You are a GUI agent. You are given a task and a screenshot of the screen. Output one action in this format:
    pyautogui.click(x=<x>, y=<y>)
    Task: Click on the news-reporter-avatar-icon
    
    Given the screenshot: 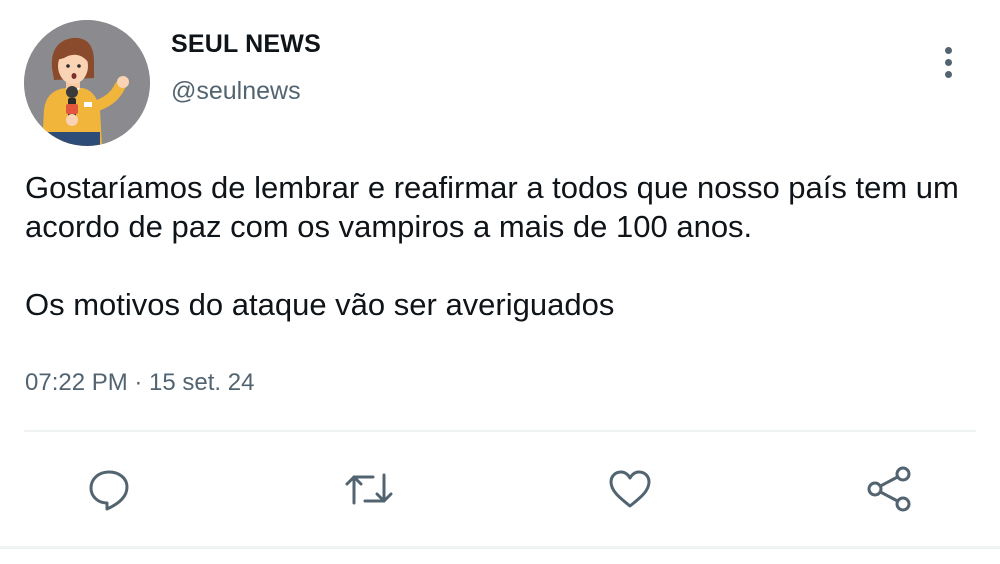 What is the action you would take?
    pyautogui.click(x=87, y=83)
    